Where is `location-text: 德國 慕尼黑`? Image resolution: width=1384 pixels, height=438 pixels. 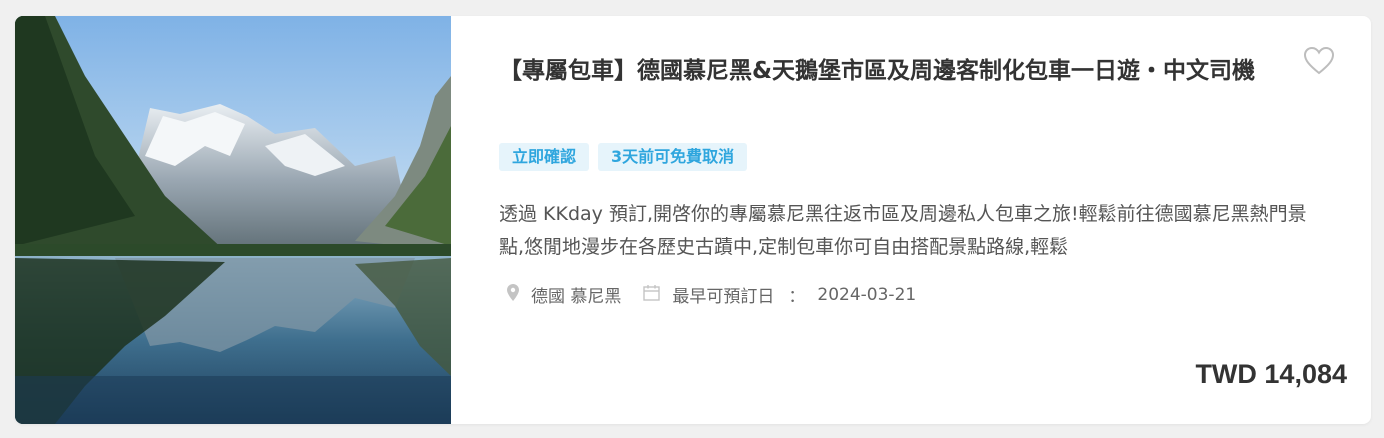 location-text: 德國 慕尼黑 is located at coordinates (576, 297).